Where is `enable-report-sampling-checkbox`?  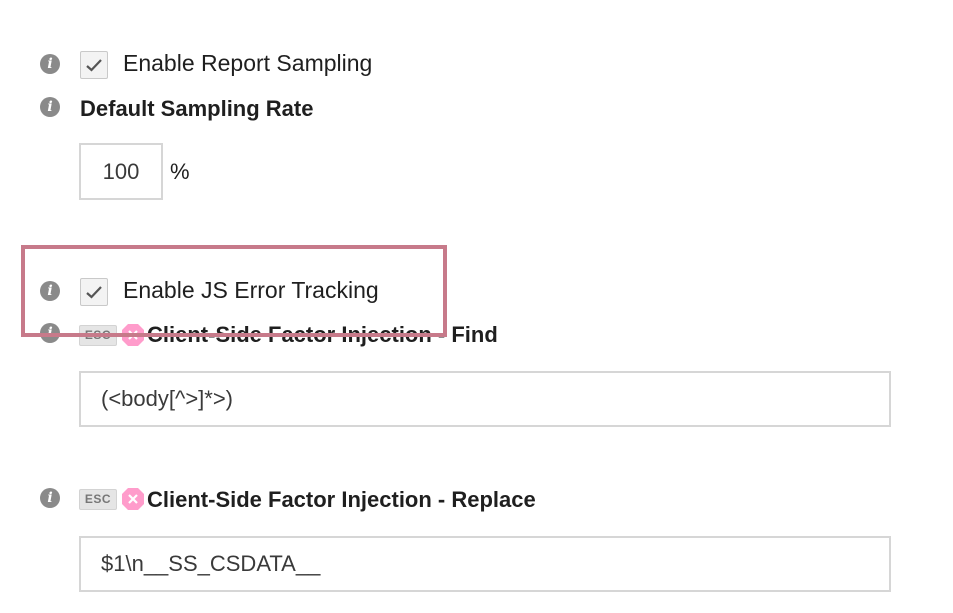 enable-report-sampling-checkbox is located at coordinates (94, 65).